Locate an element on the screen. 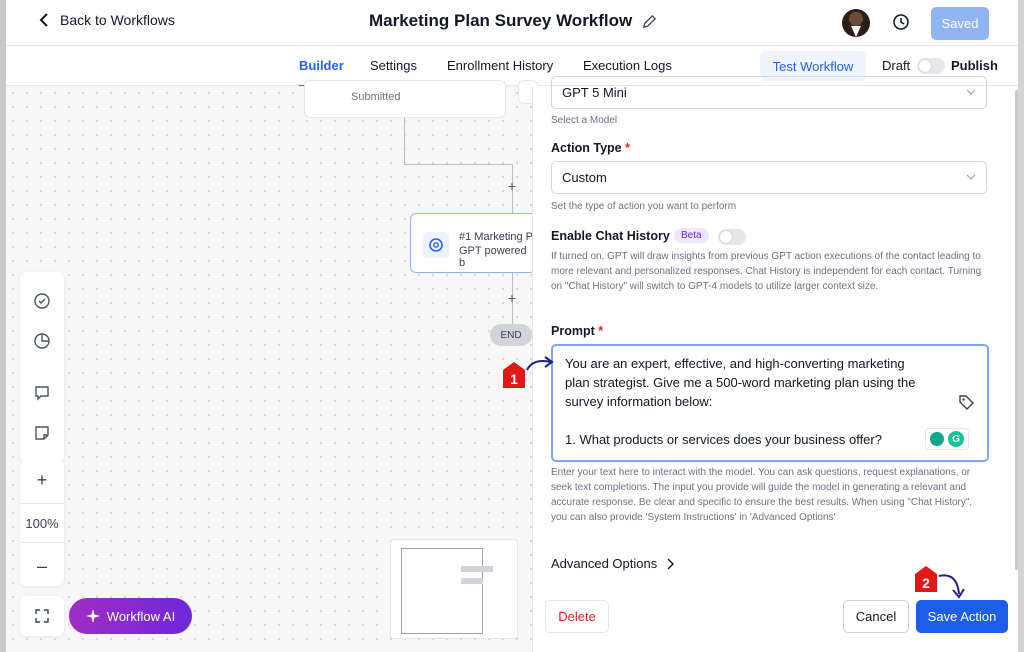 The height and width of the screenshot is (652, 1024). chat-history-toggle is located at coordinates (732, 237).